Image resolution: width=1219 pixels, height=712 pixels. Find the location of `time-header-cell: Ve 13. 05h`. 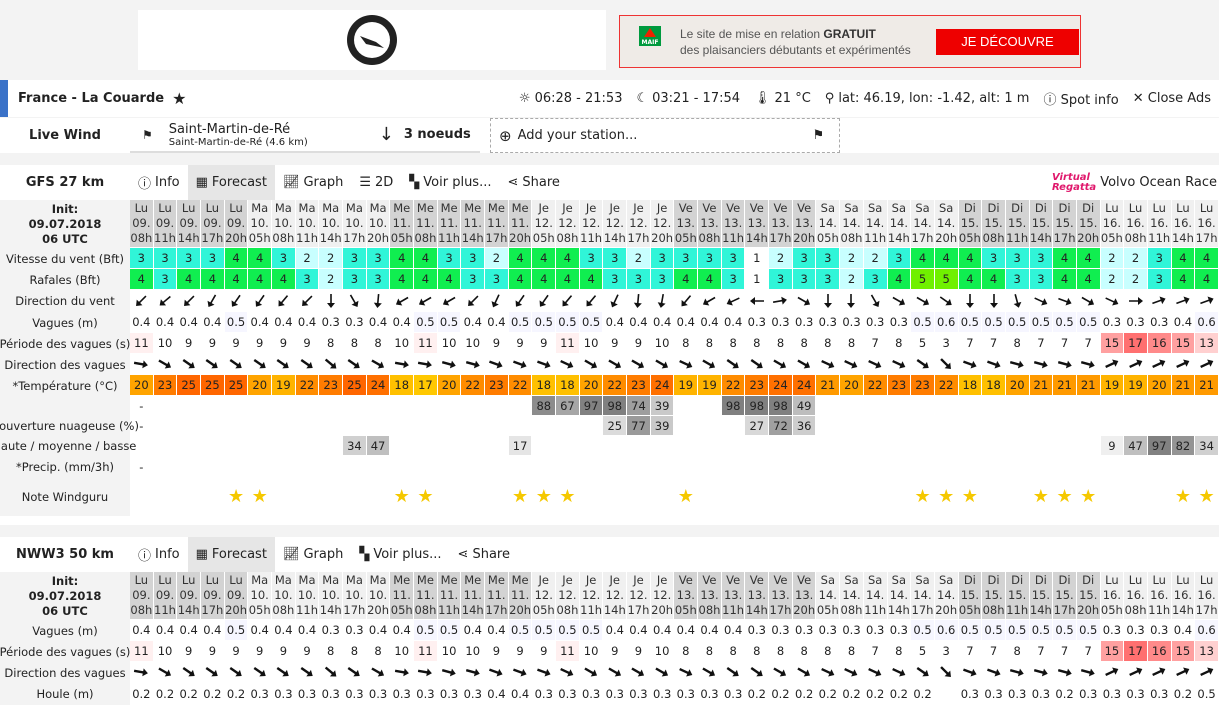

time-header-cell: Ve 13. 05h is located at coordinates (686, 596).